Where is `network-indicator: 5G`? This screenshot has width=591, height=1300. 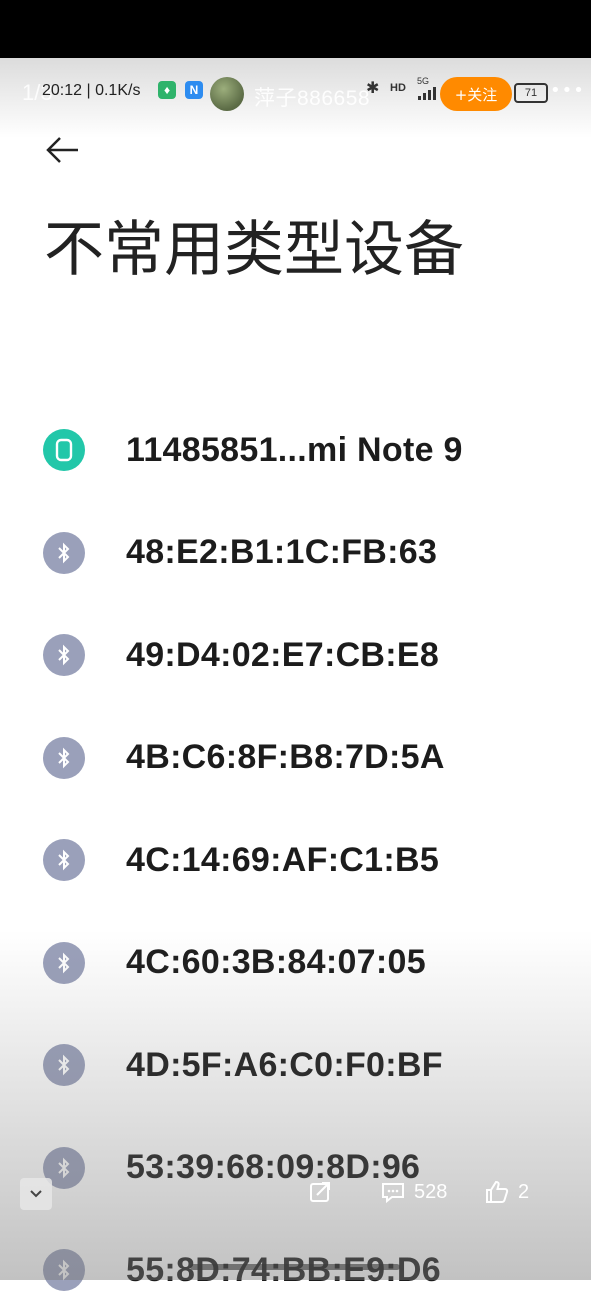 network-indicator: 5G is located at coordinates (423, 81).